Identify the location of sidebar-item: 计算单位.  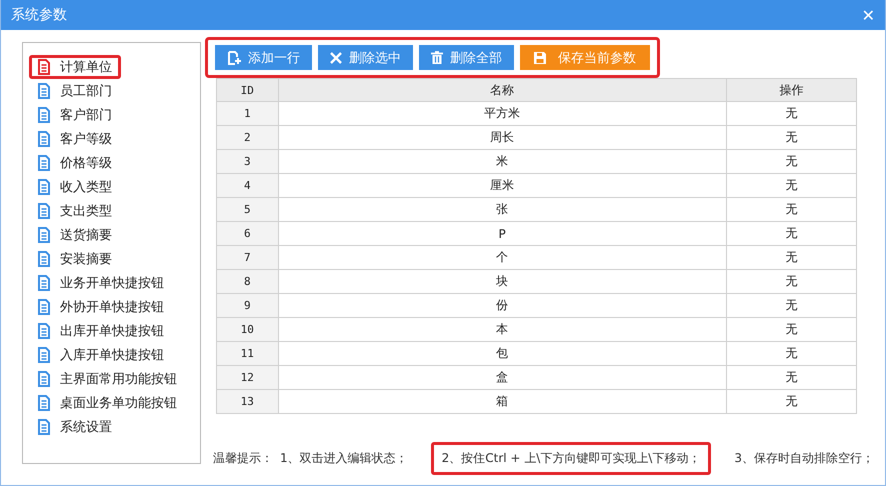
(75, 67).